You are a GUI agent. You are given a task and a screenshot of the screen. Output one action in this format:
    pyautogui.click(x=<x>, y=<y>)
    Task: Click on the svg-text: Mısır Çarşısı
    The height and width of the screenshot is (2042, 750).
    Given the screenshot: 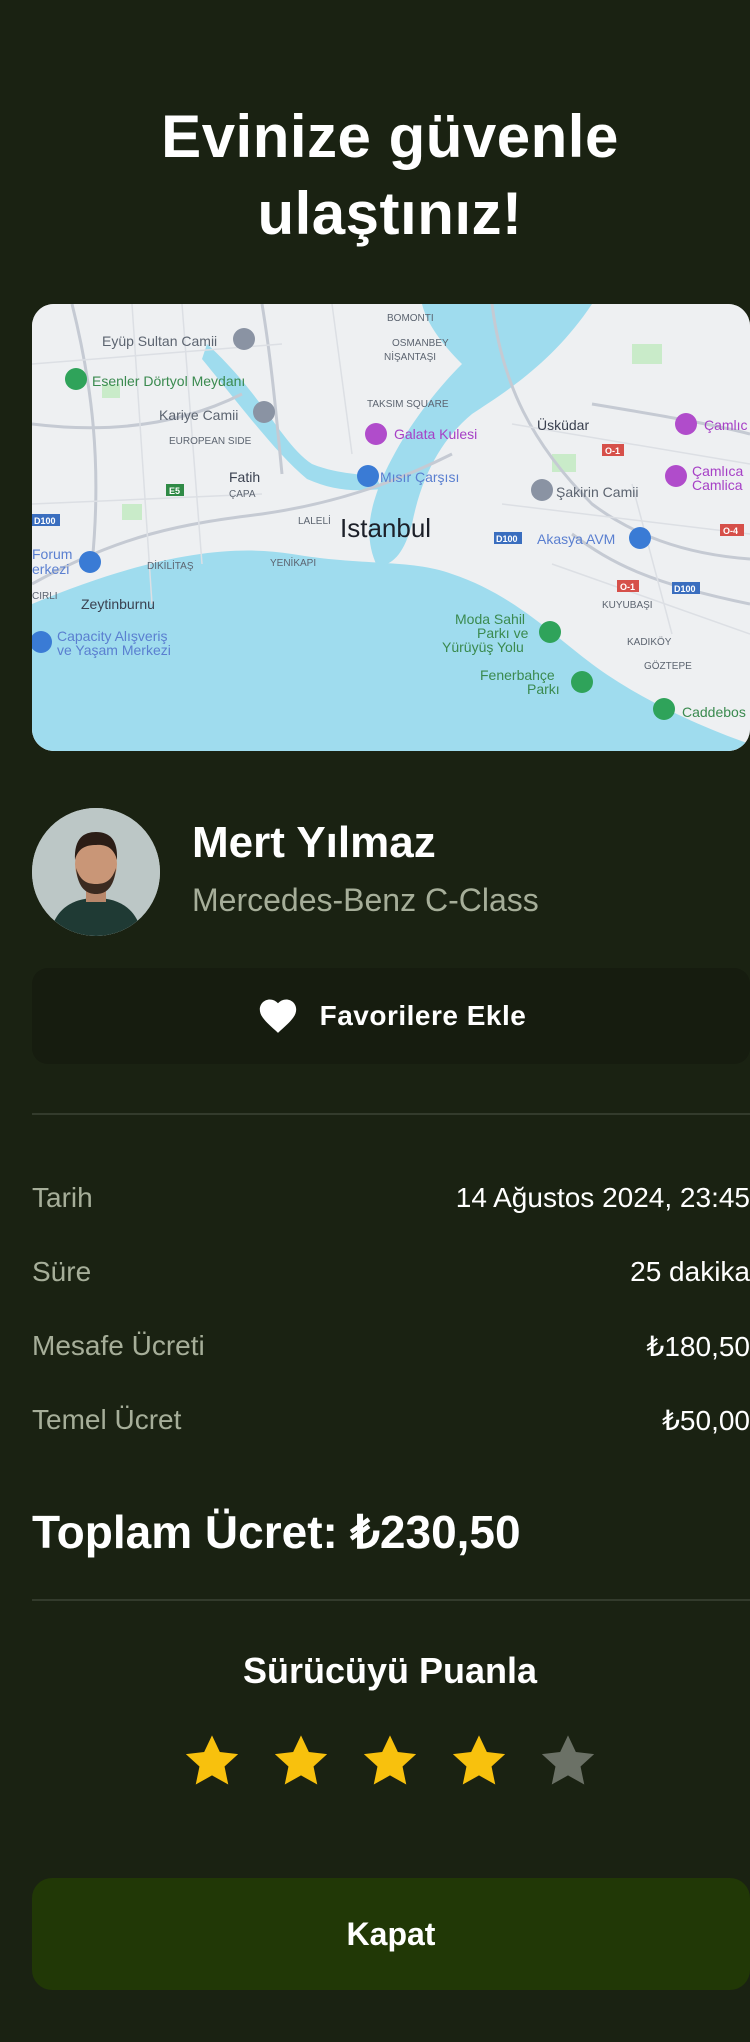 What is the action you would take?
    pyautogui.click(x=419, y=477)
    